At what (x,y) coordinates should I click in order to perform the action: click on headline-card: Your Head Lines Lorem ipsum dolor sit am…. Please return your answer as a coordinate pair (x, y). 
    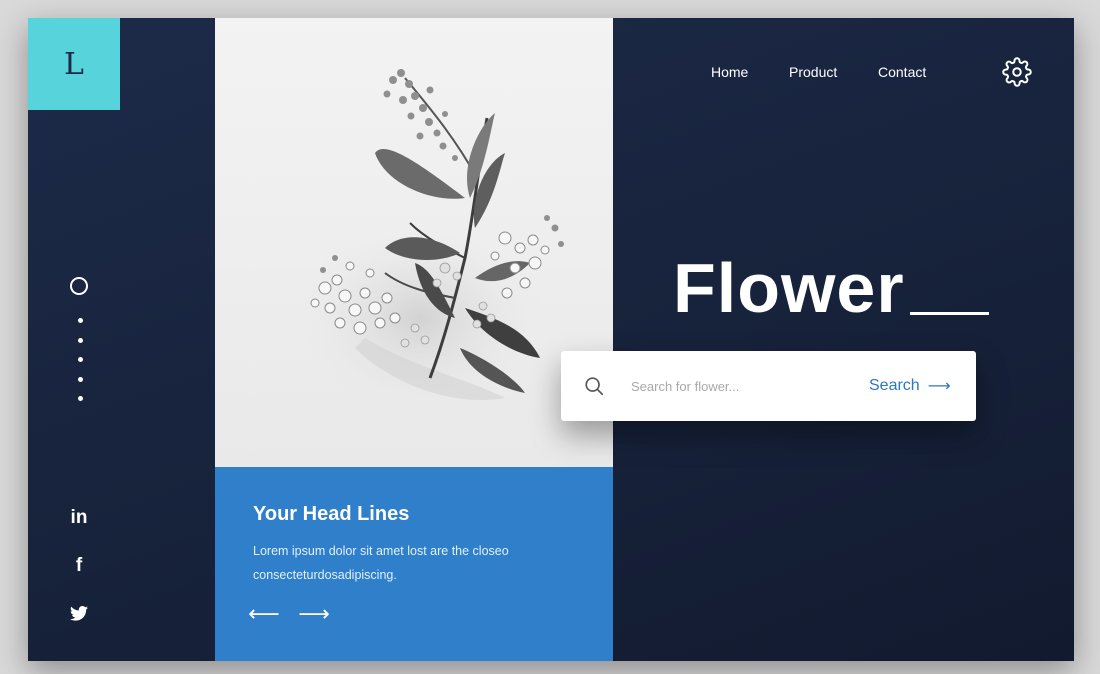
    Looking at the image, I should click on (414, 564).